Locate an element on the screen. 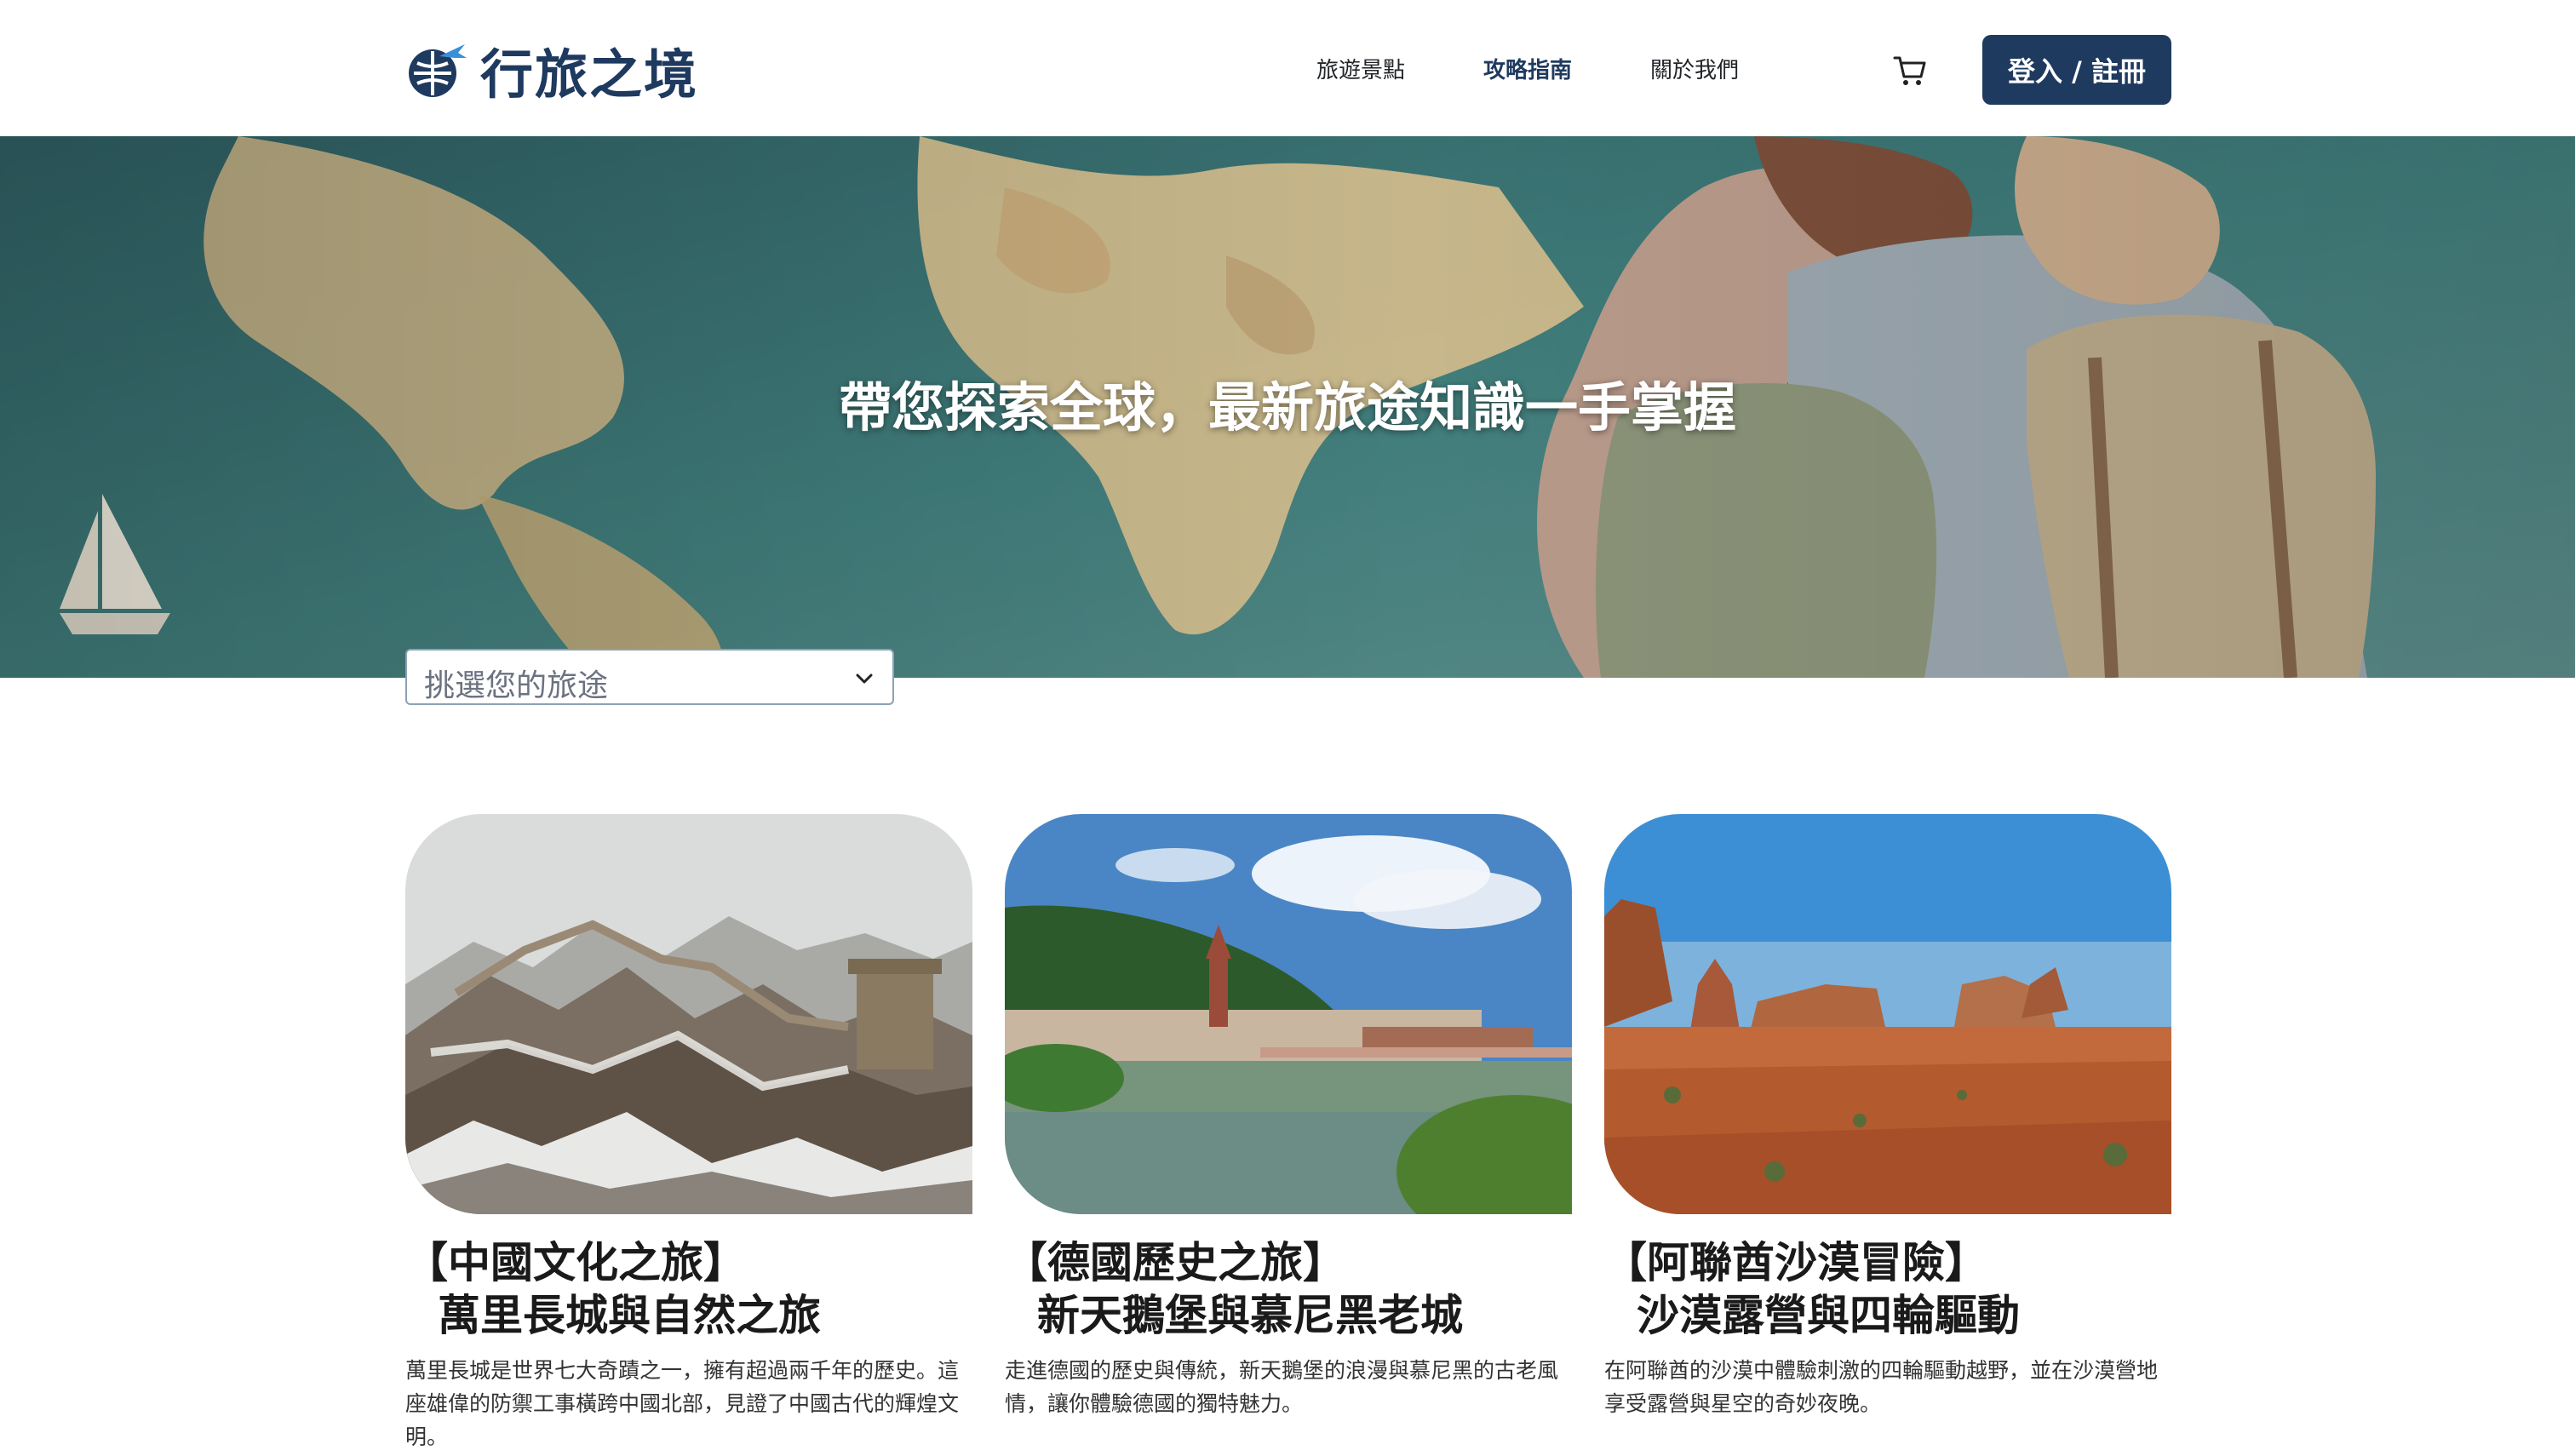 This screenshot has height=1456, width=2575. globe-plane-icon is located at coordinates (438, 70).